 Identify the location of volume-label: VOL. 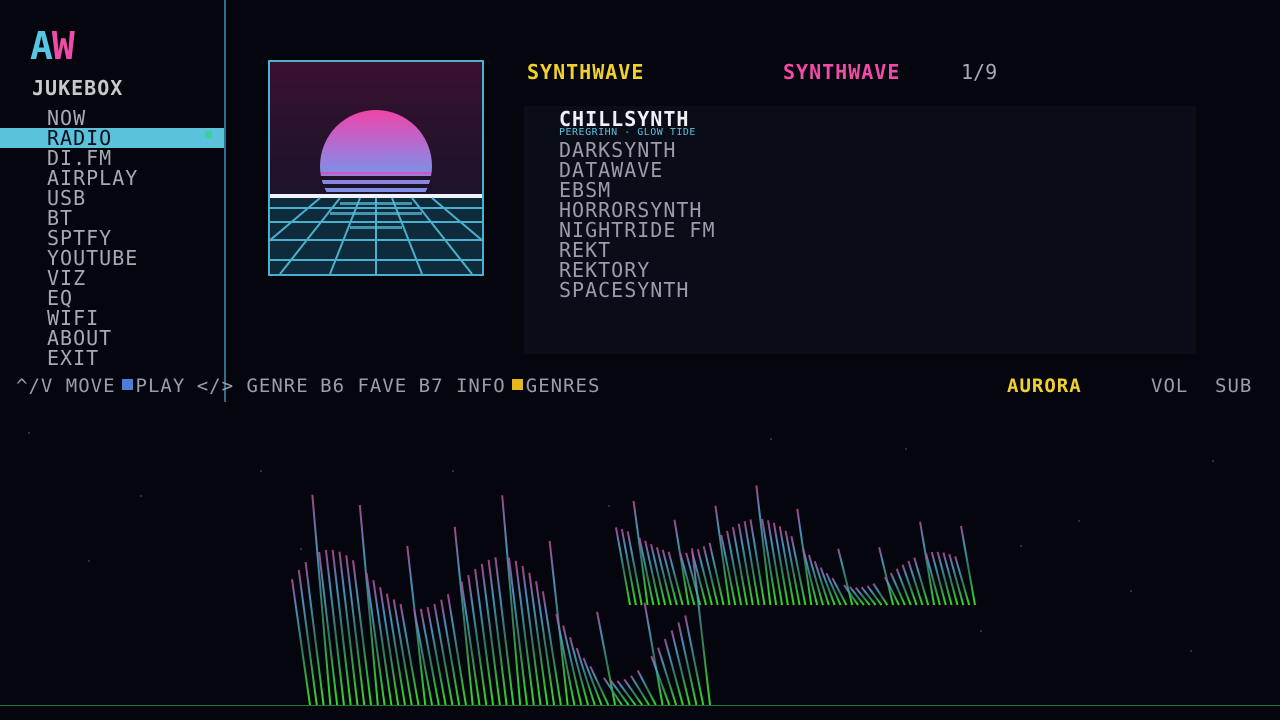
(1169, 386).